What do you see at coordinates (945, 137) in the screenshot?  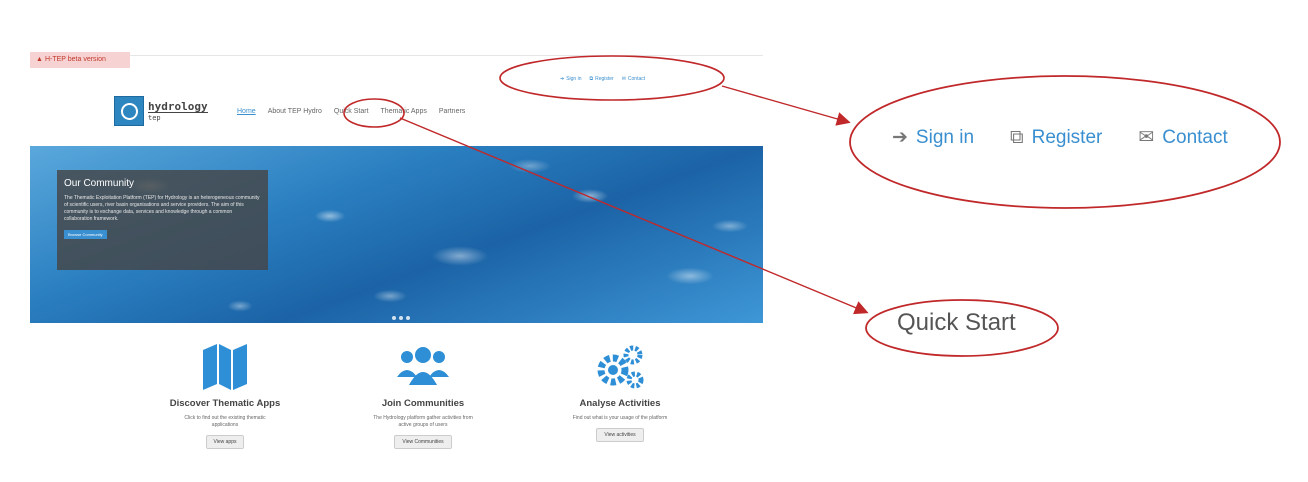 I see `callout-sign-in-label: Sign in` at bounding box center [945, 137].